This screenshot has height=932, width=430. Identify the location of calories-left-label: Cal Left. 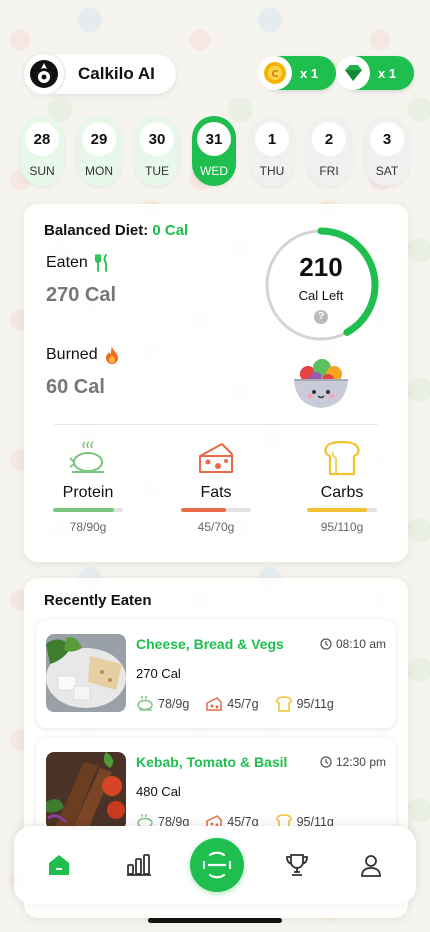
(321, 295).